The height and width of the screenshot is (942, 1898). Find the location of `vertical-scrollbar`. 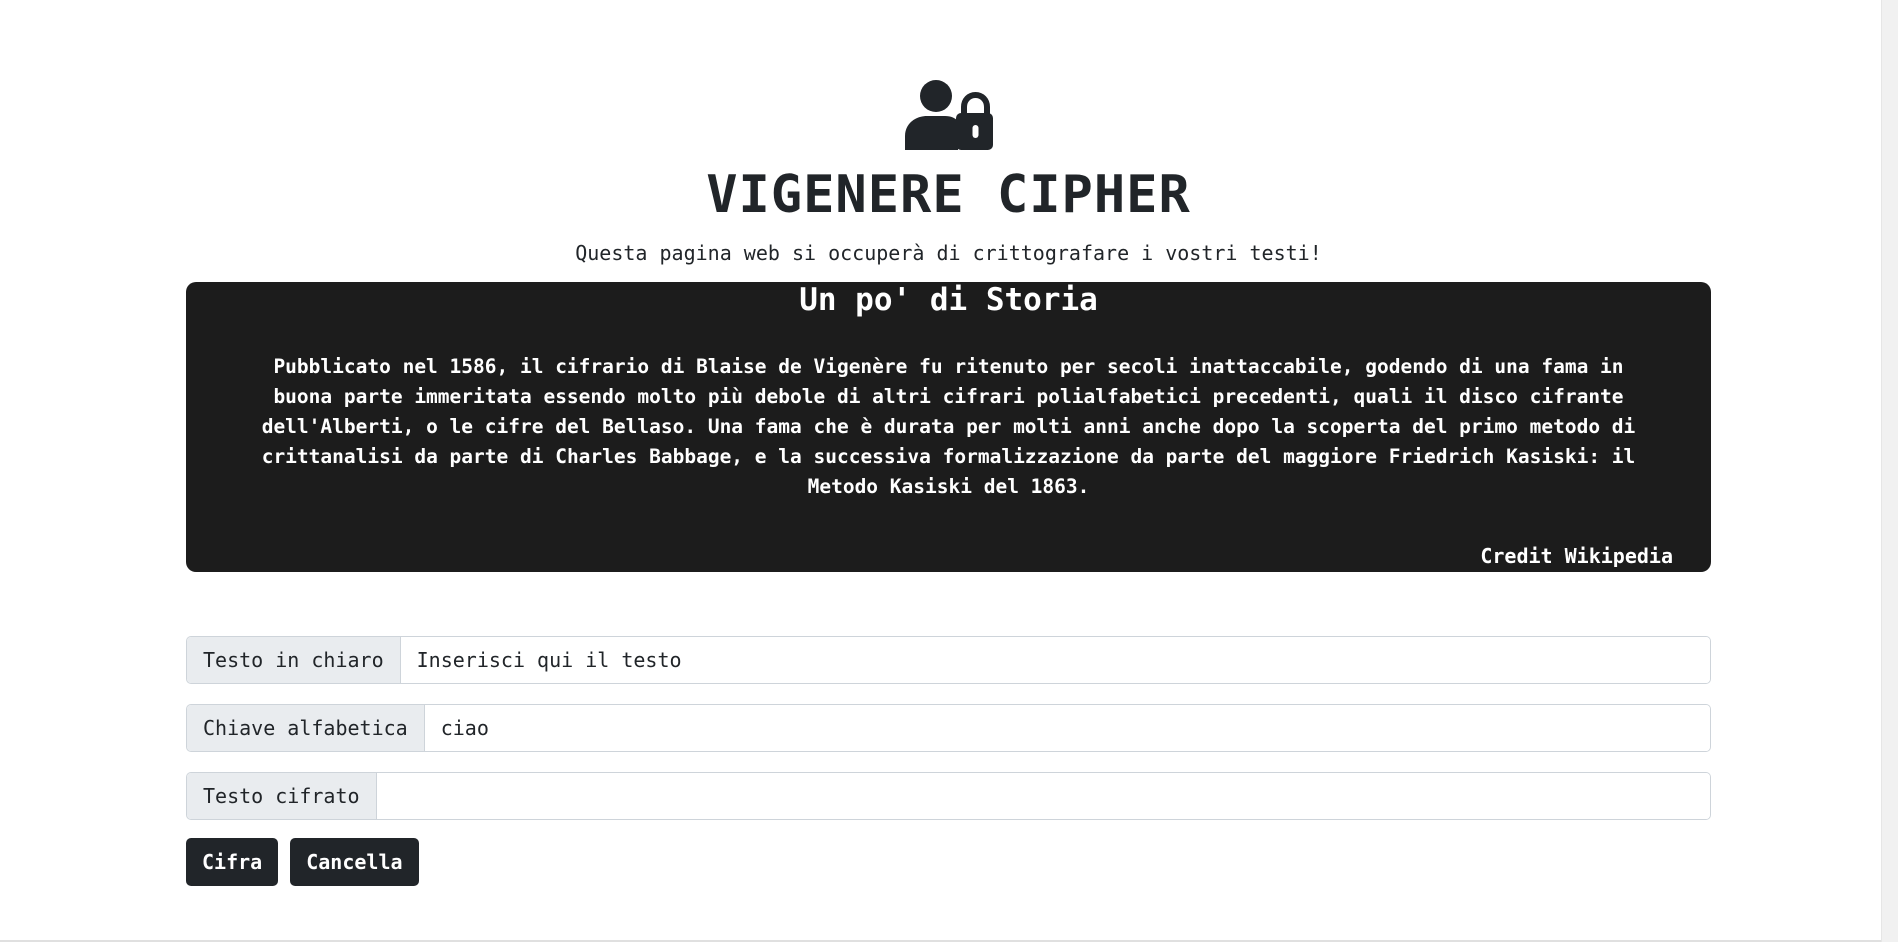

vertical-scrollbar is located at coordinates (1889, 471).